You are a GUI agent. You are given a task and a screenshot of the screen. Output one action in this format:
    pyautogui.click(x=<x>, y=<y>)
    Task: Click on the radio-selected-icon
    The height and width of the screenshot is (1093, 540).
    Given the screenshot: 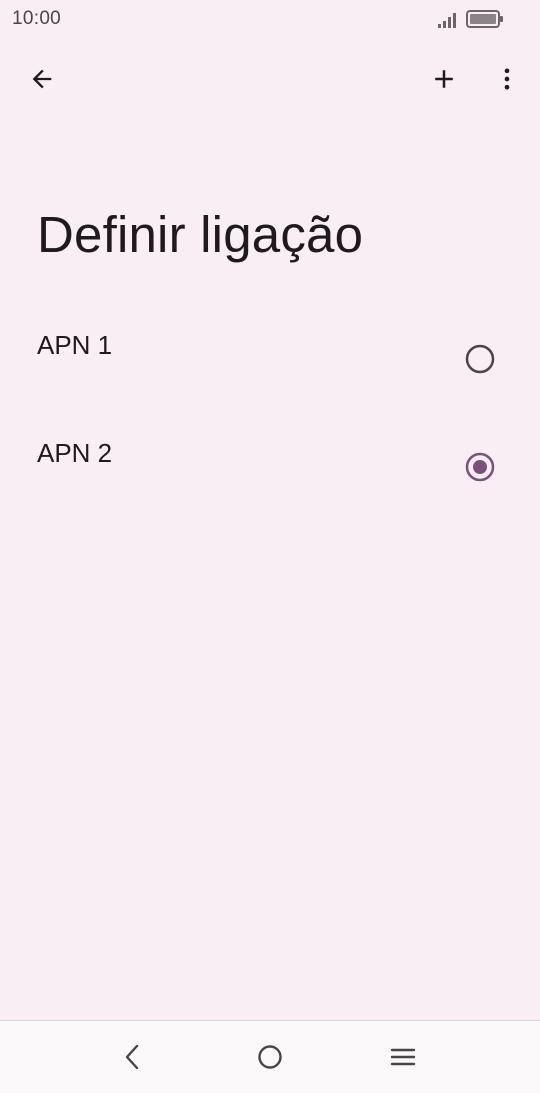 What is the action you would take?
    pyautogui.click(x=480, y=467)
    